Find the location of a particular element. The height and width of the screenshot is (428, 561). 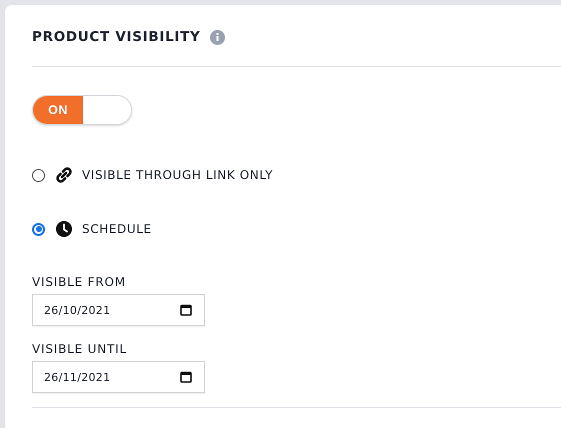

option-label: VISIBLE THROUGH LINK ONLY is located at coordinates (178, 175).